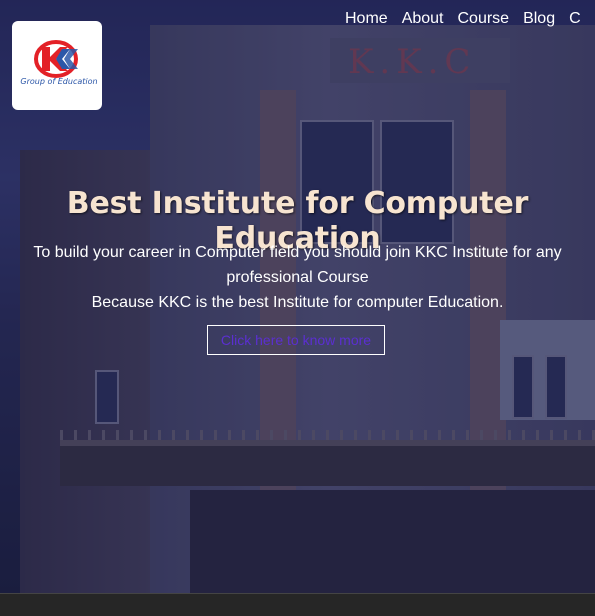 The width and height of the screenshot is (595, 616). Describe the element at coordinates (423, 19) in the screenshot. I see `nav-about: About` at that location.